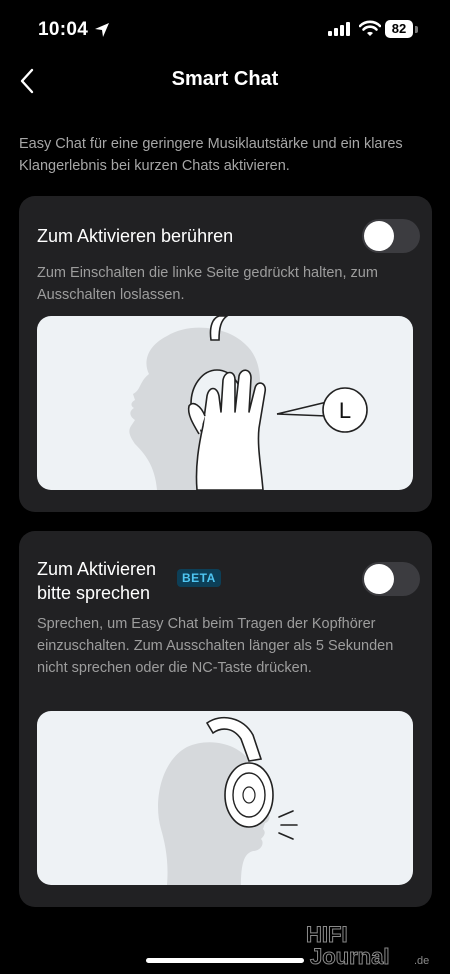  I want to click on location-arrow-icon, so click(102, 30).